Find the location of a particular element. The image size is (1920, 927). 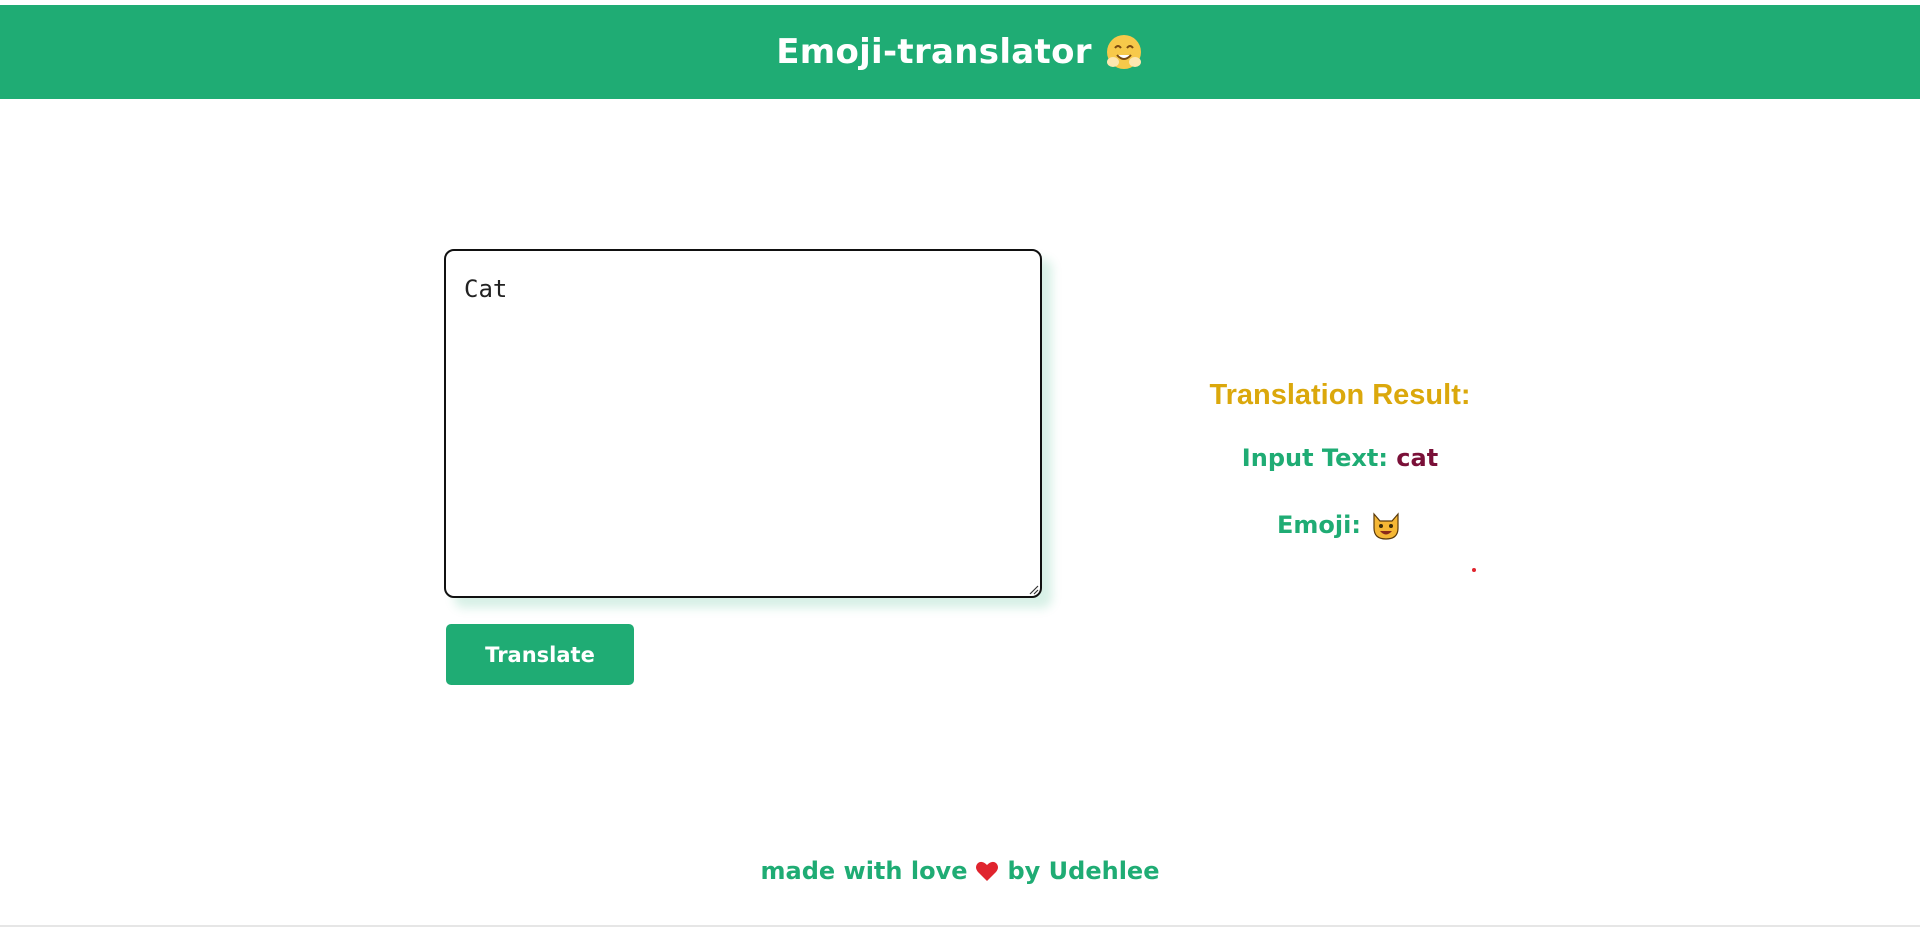

result-input-line: Input Text: cat is located at coordinates (1340, 458).